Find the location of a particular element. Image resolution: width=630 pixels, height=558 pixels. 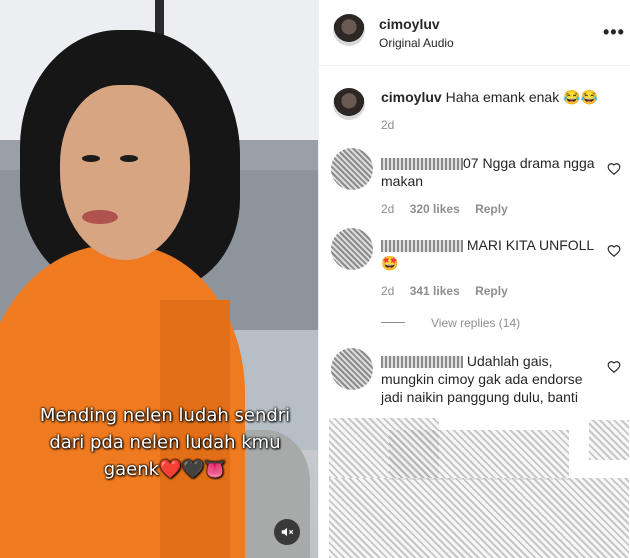

person-face is located at coordinates (125, 172).